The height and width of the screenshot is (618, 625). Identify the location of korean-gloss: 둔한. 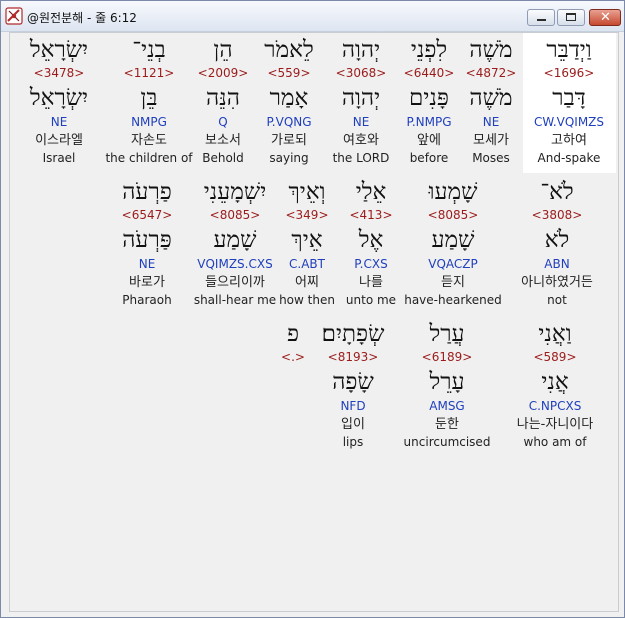
(447, 424).